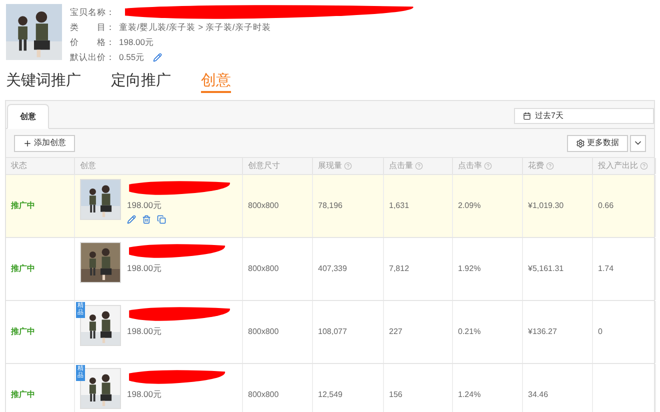 This screenshot has width=660, height=412. I want to click on column-header: 投入产出比, so click(618, 166).